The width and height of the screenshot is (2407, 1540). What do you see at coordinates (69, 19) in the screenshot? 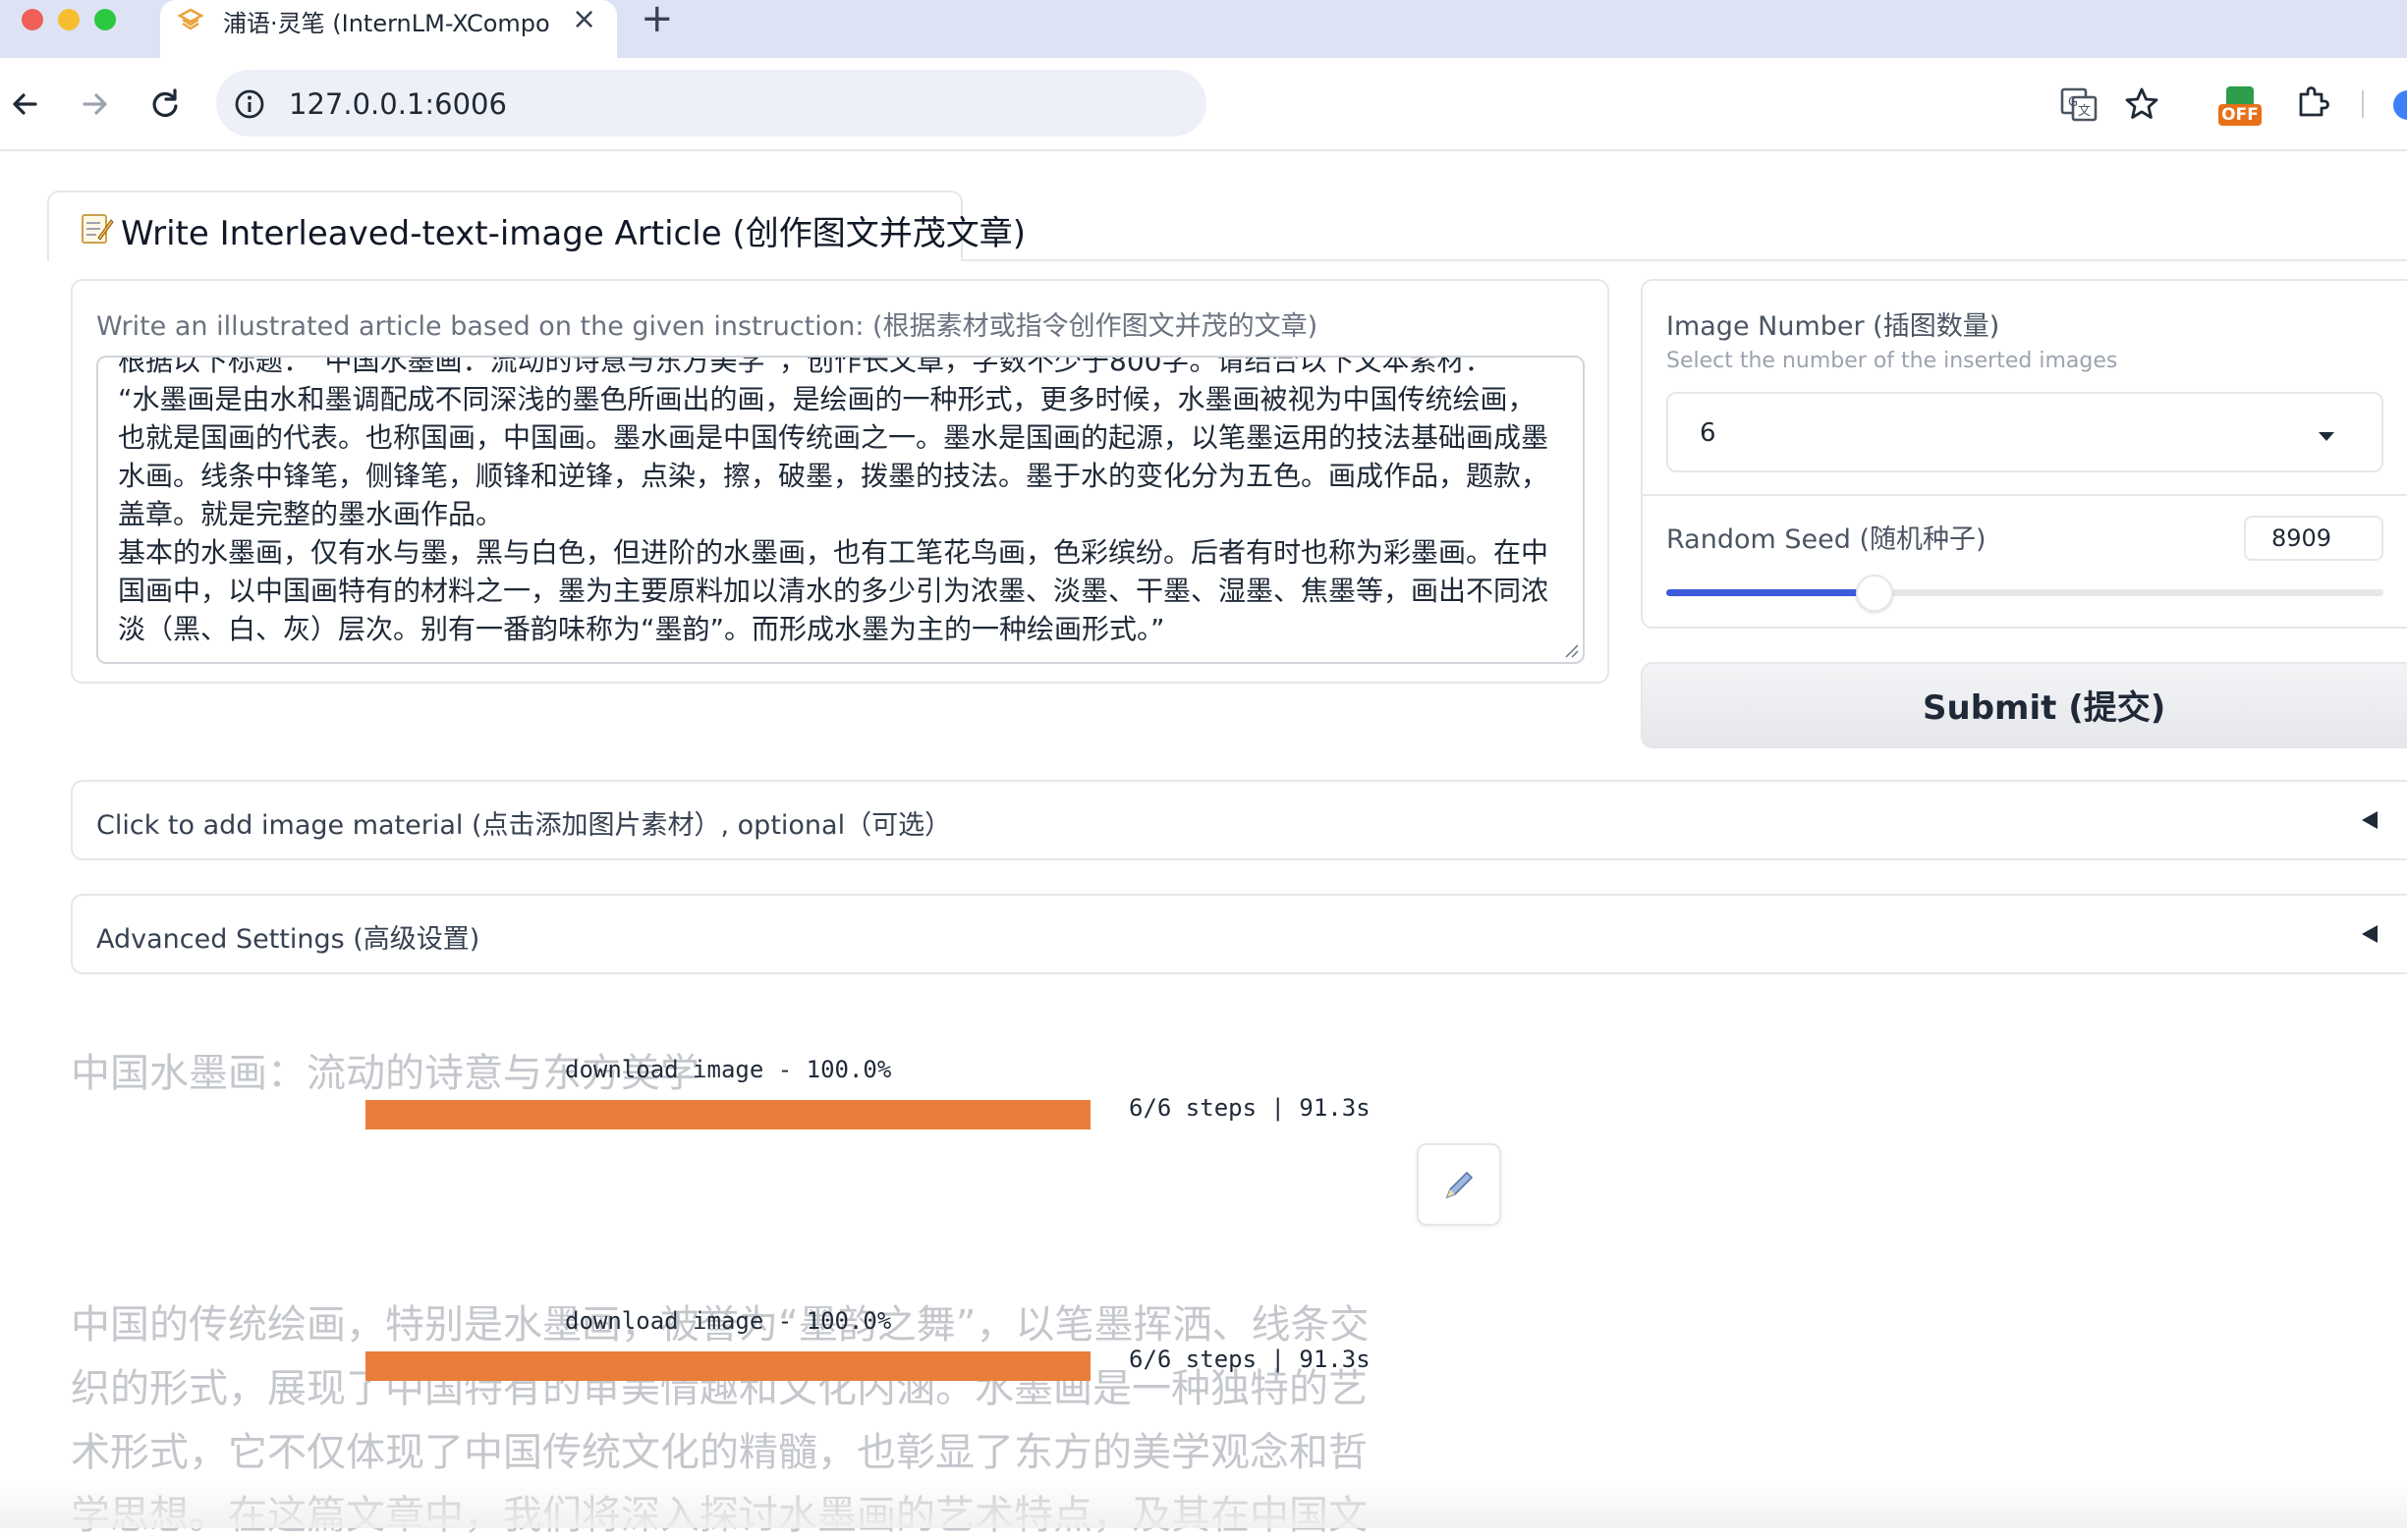
I see `window-minimize-button` at bounding box center [69, 19].